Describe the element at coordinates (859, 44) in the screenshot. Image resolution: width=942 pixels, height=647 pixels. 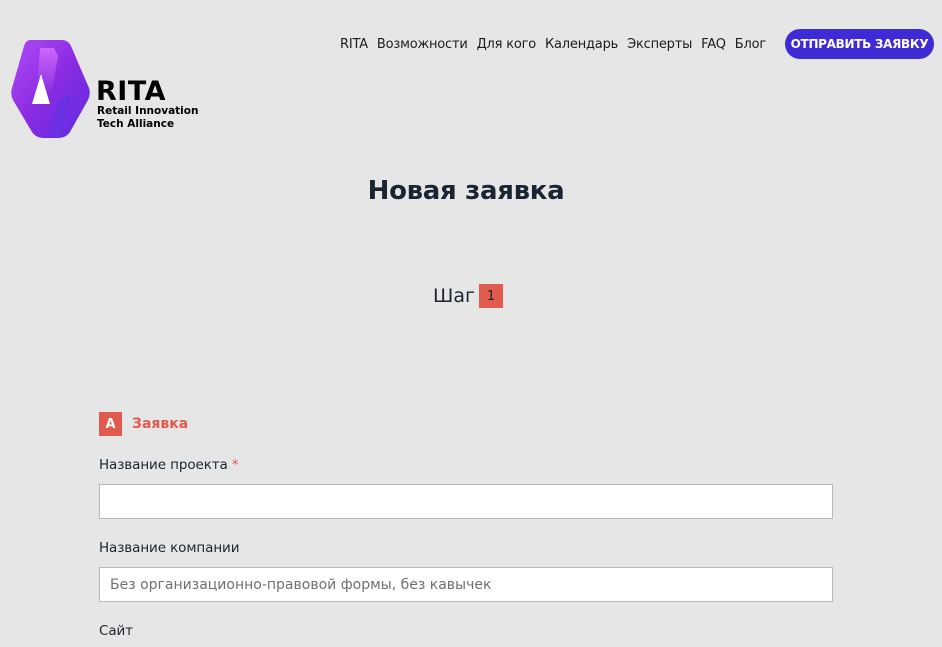
I see `submit-application-button: ОТПРАВИТЬ ЗАЯВКУ` at that location.